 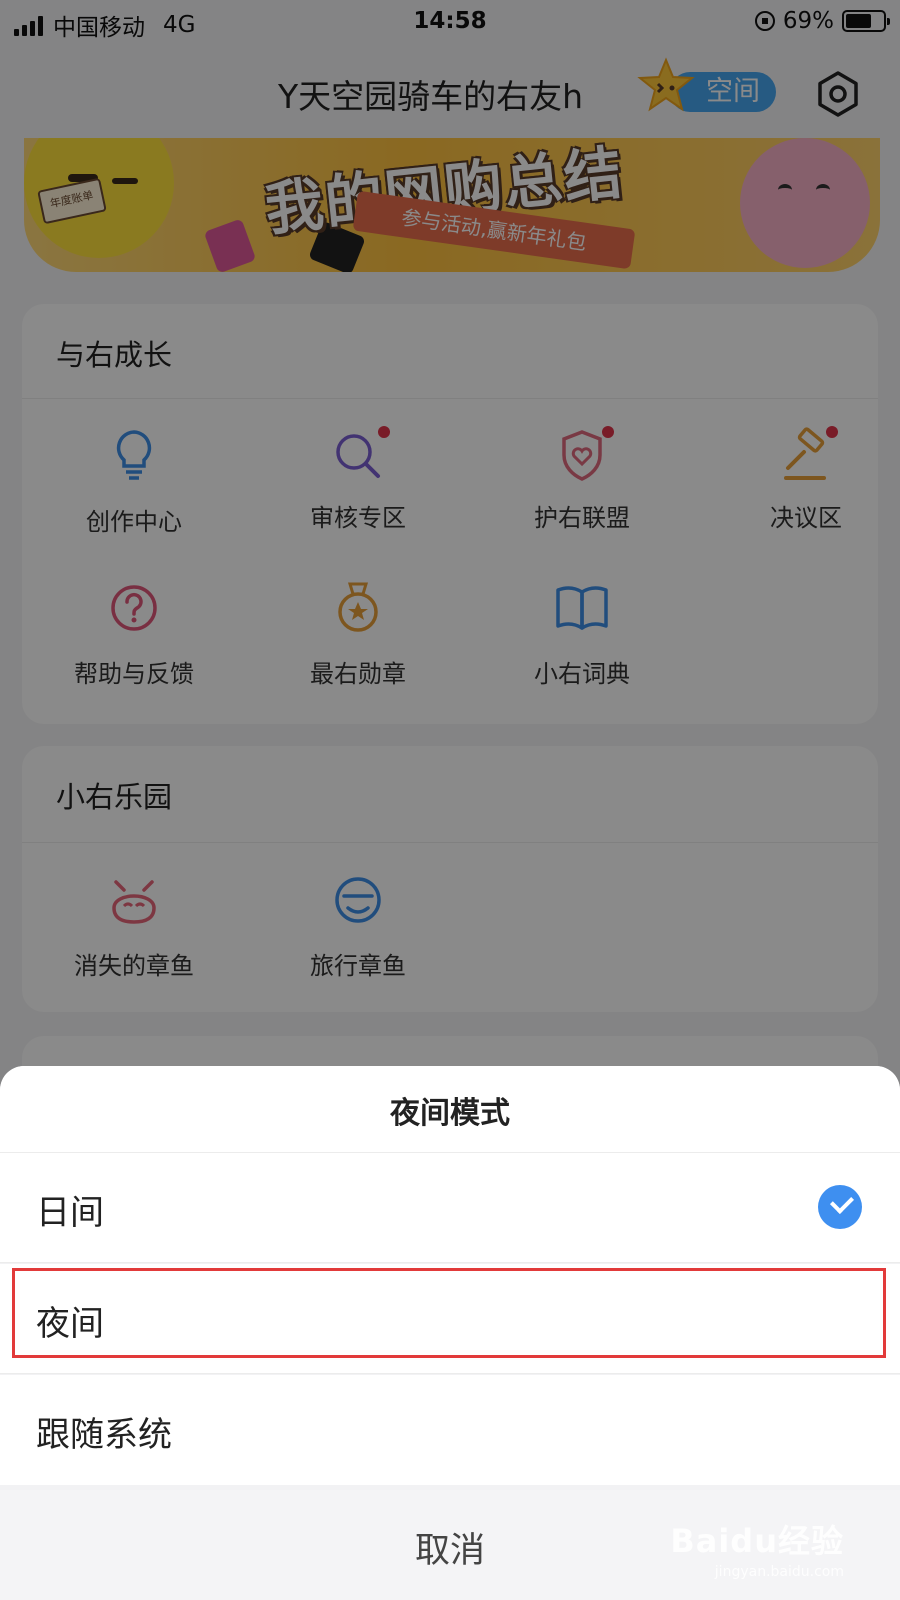 What do you see at coordinates (779, 1572) in the screenshot?
I see `watermark-url: jingyan.baidu.com` at bounding box center [779, 1572].